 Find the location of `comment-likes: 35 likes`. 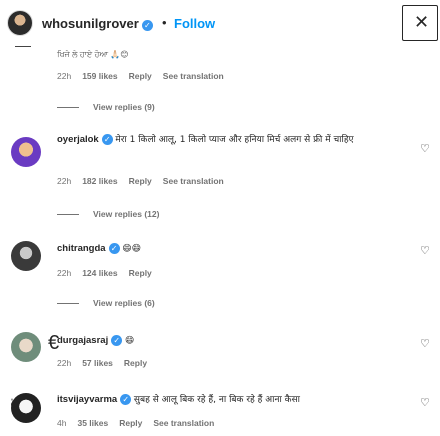

comment-likes: 35 likes is located at coordinates (92, 423).